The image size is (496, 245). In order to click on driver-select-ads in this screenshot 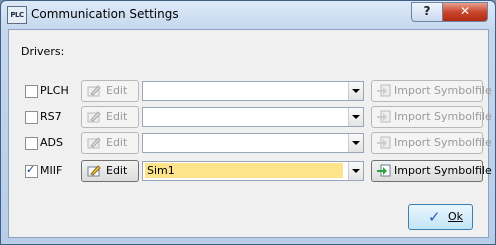, I will do `click(253, 143)`.